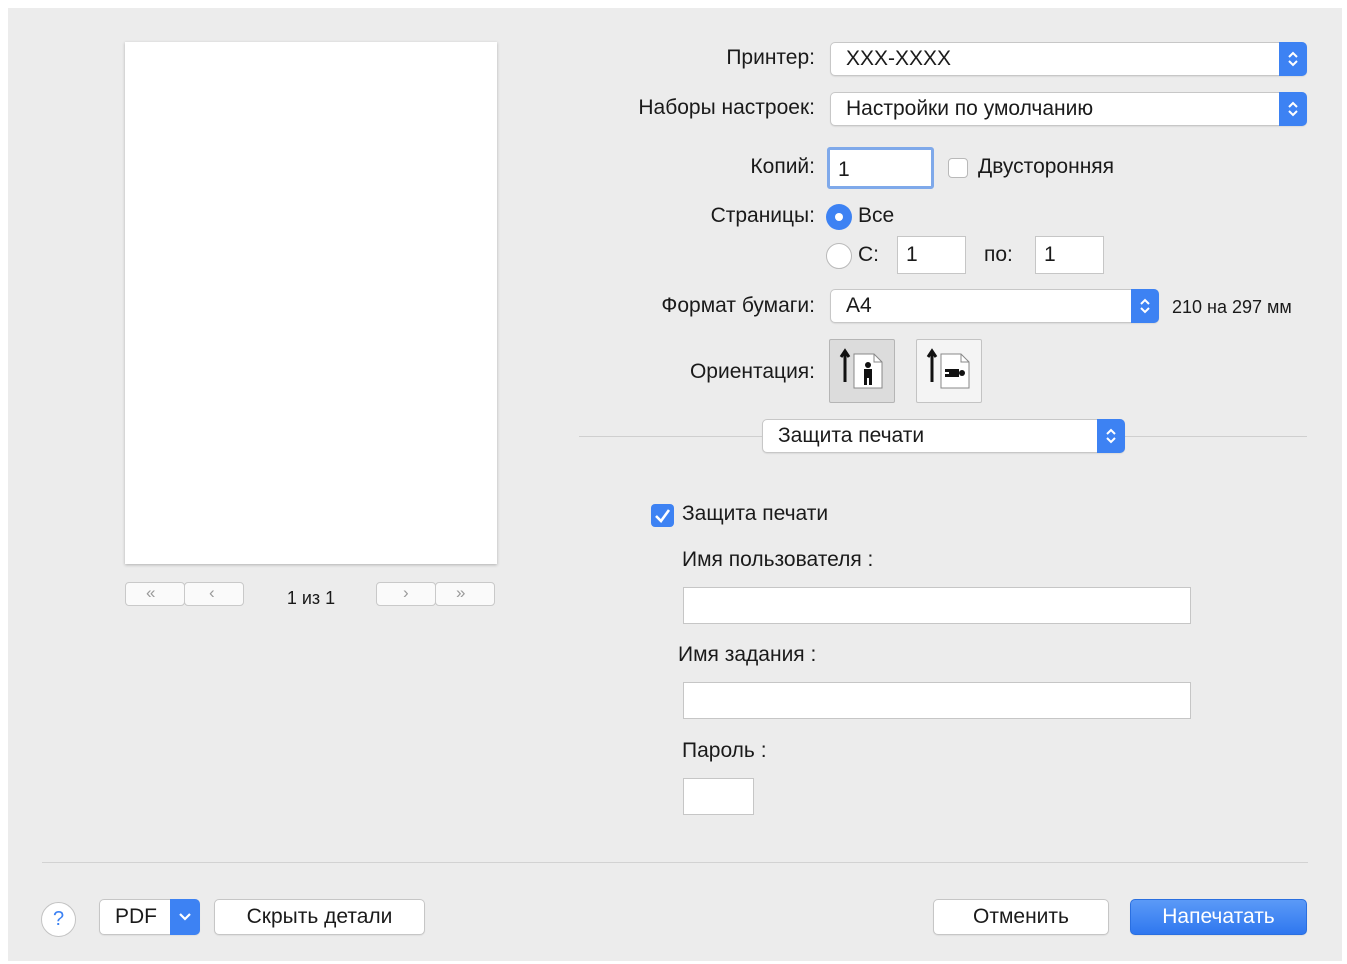 This screenshot has width=1347, height=964. What do you see at coordinates (859, 305) in the screenshot?
I see `paper-value: A4` at bounding box center [859, 305].